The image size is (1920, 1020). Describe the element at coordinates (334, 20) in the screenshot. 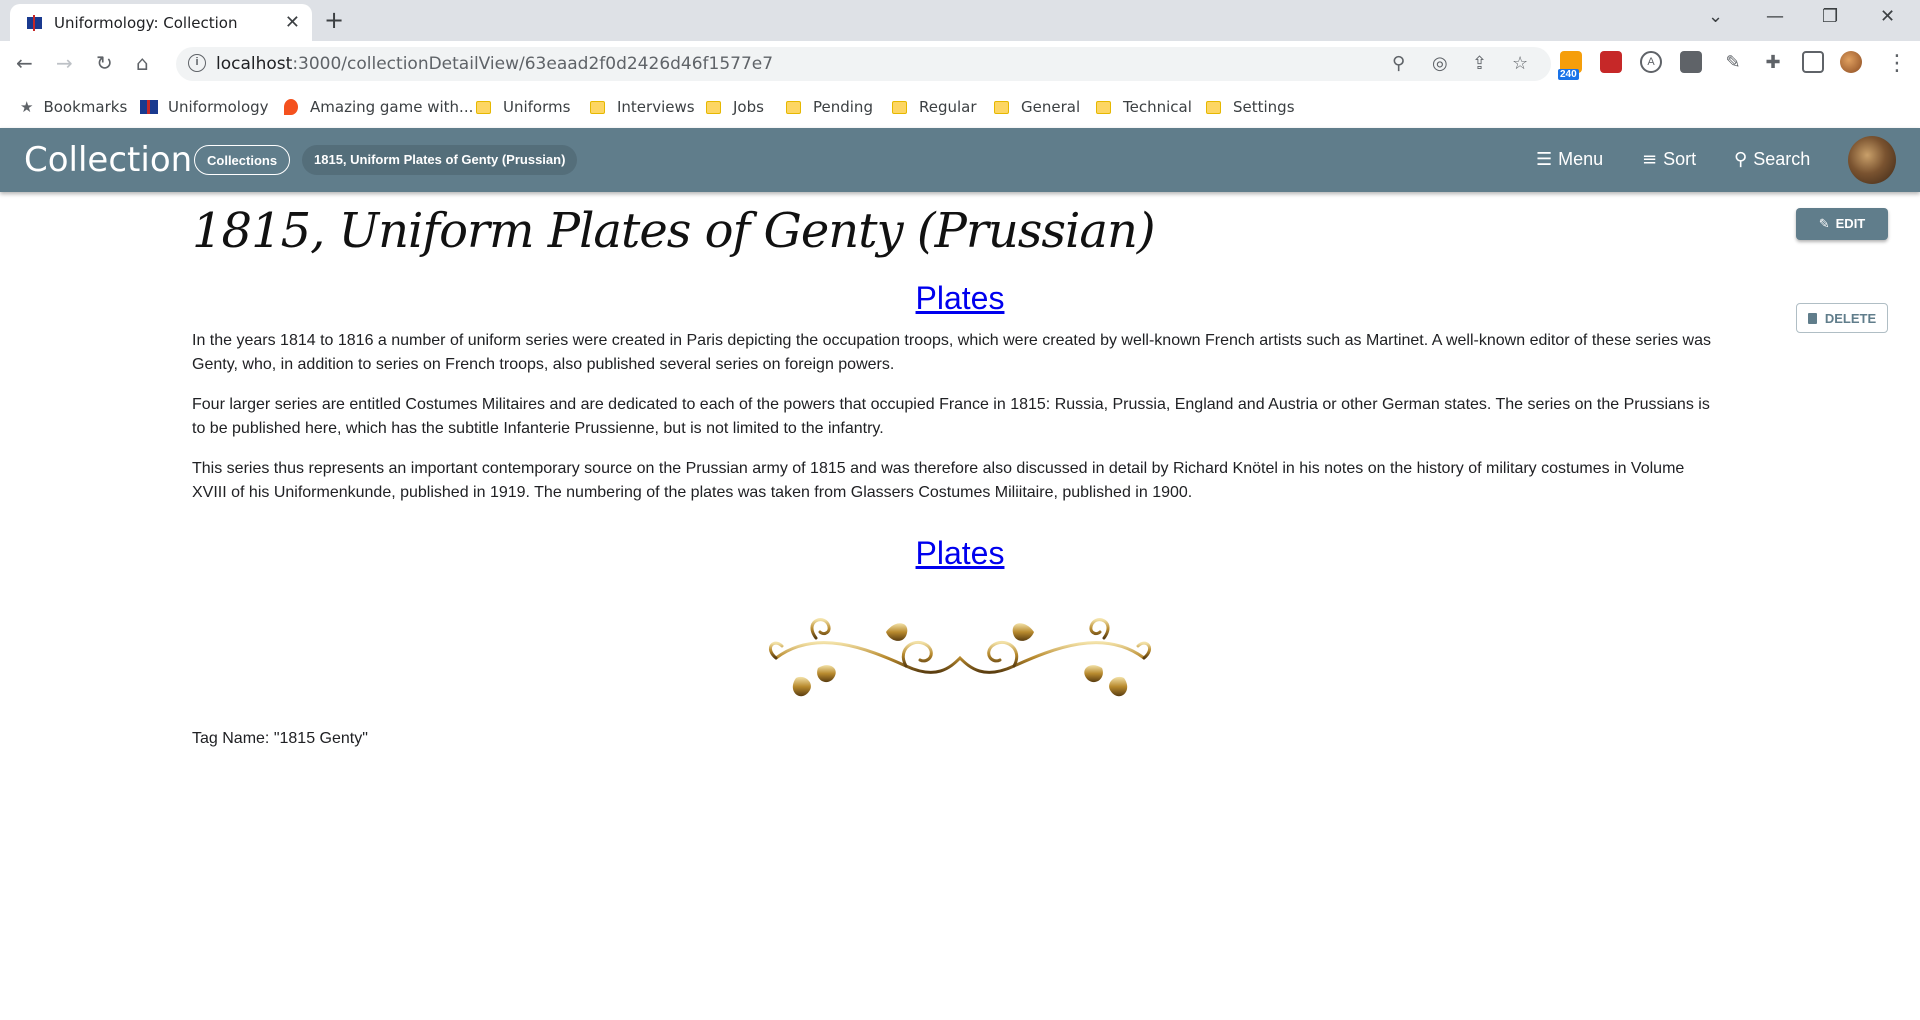

I see `new-tab-icon: +` at that location.